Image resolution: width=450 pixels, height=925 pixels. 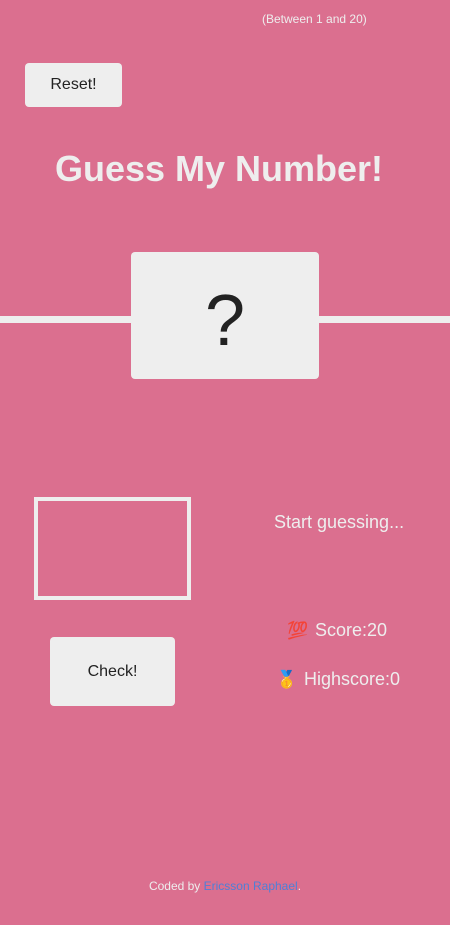 What do you see at coordinates (112, 671) in the screenshot?
I see `check-button: Check!` at bounding box center [112, 671].